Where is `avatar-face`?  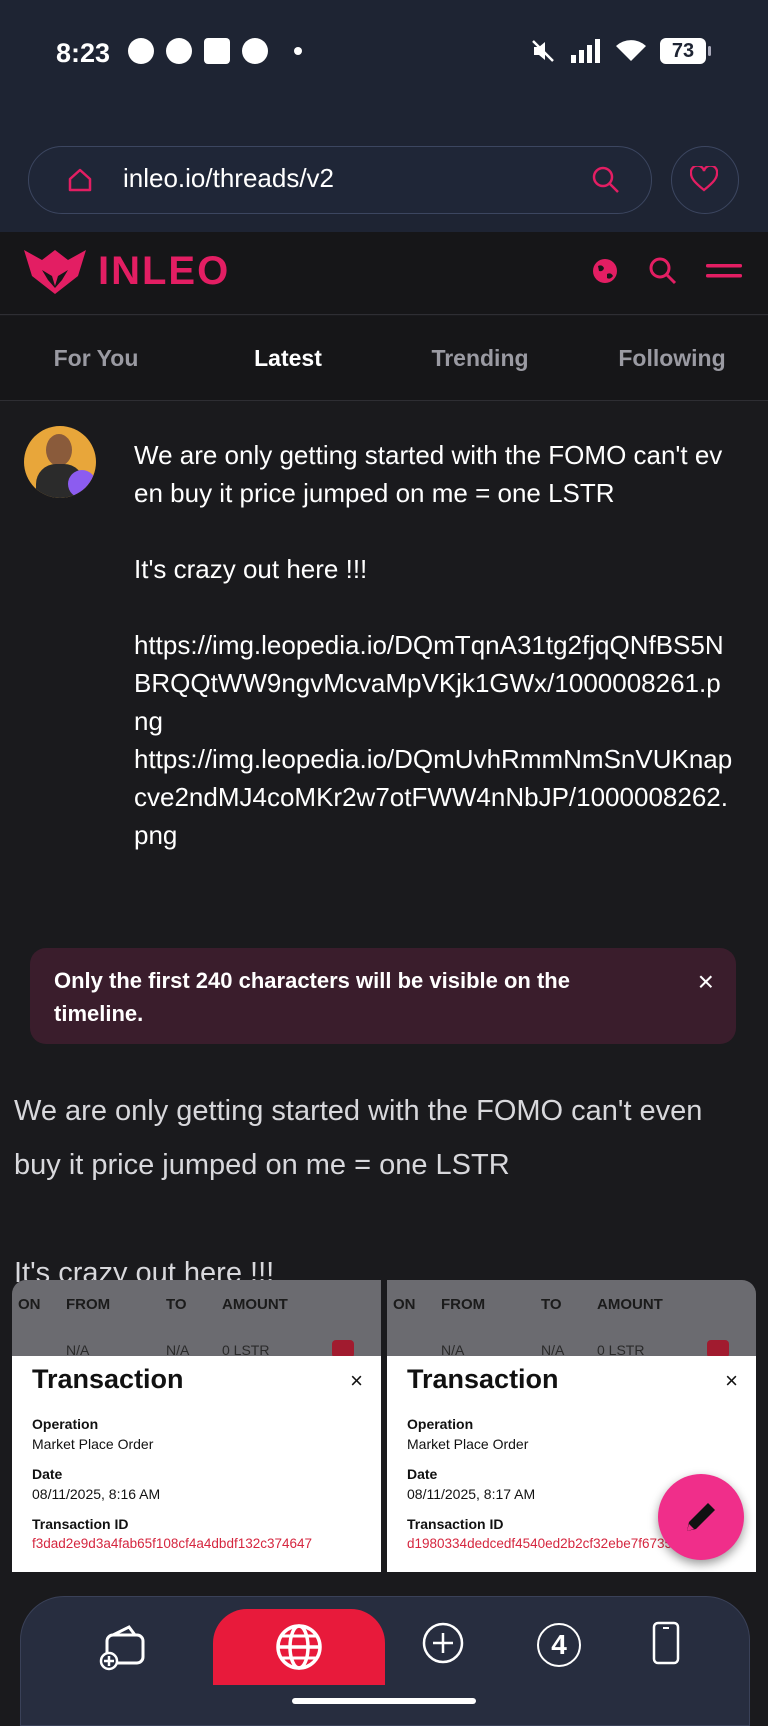 avatar-face is located at coordinates (59, 450).